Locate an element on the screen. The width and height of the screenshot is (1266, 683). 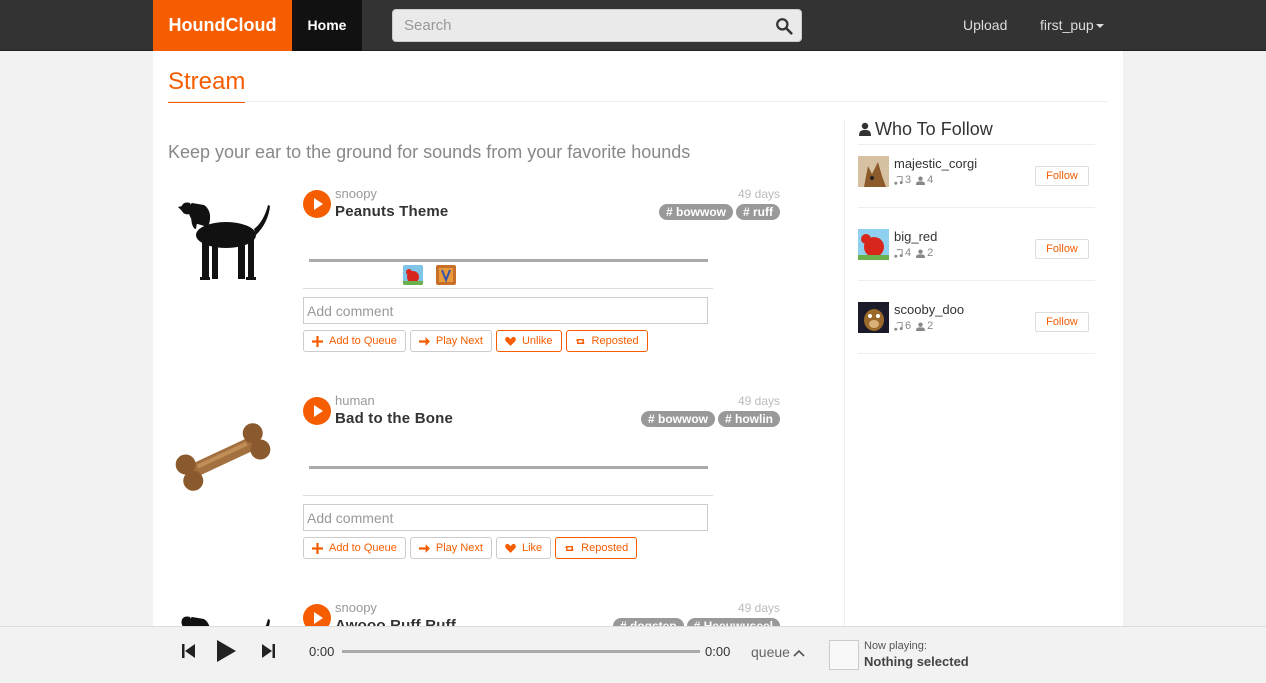
suggested-user: majestic_corgi 3 4 Follow is located at coordinates (976, 182).